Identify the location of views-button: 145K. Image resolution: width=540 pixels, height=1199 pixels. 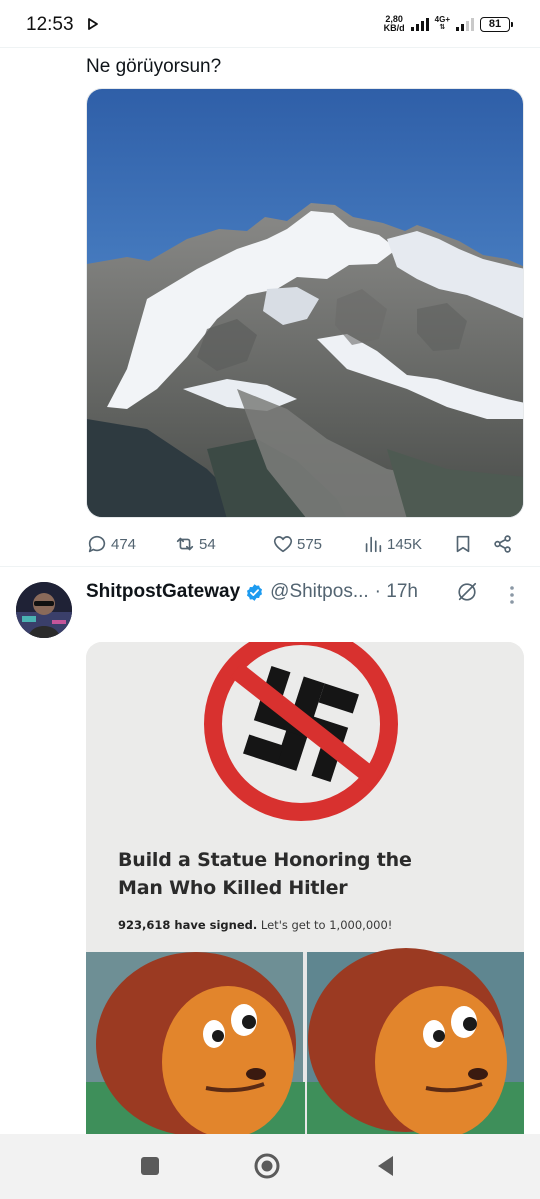
(392, 544).